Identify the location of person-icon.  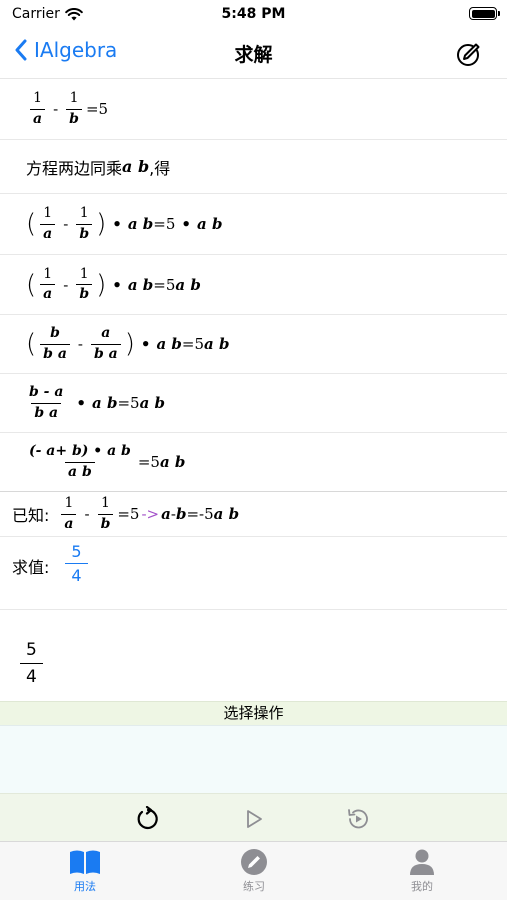
(422, 862).